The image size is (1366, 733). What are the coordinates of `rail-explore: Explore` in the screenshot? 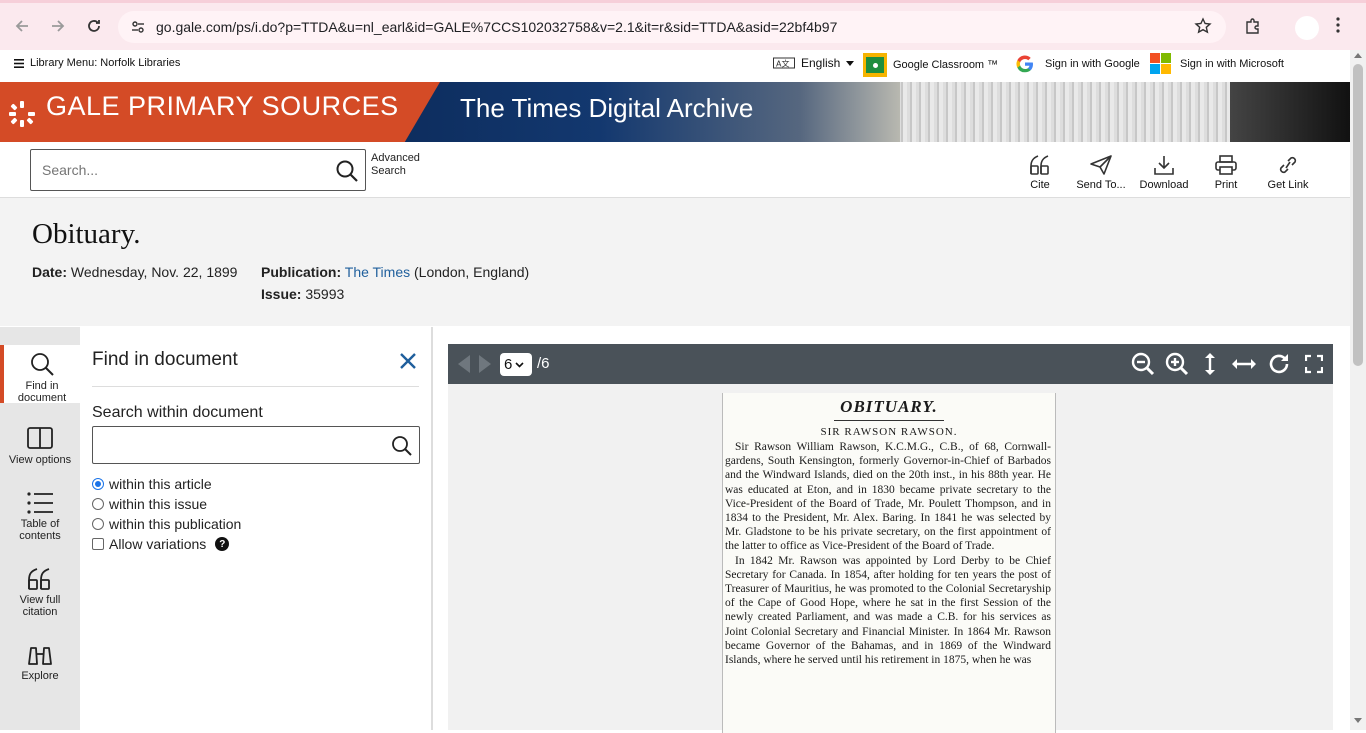 It's located at (40, 662).